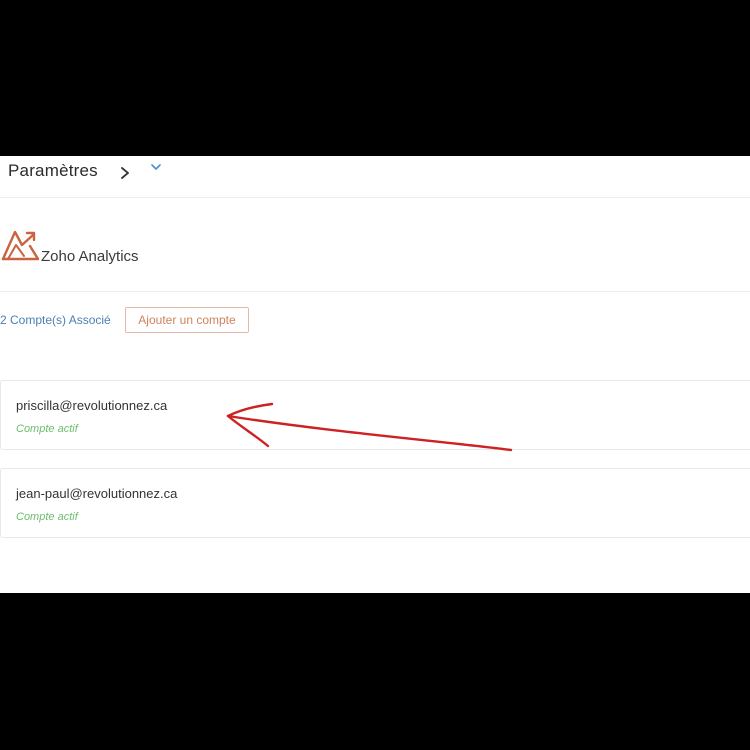 This screenshot has height=750, width=750. Describe the element at coordinates (156, 167) in the screenshot. I see `chevron-down-icon` at that location.